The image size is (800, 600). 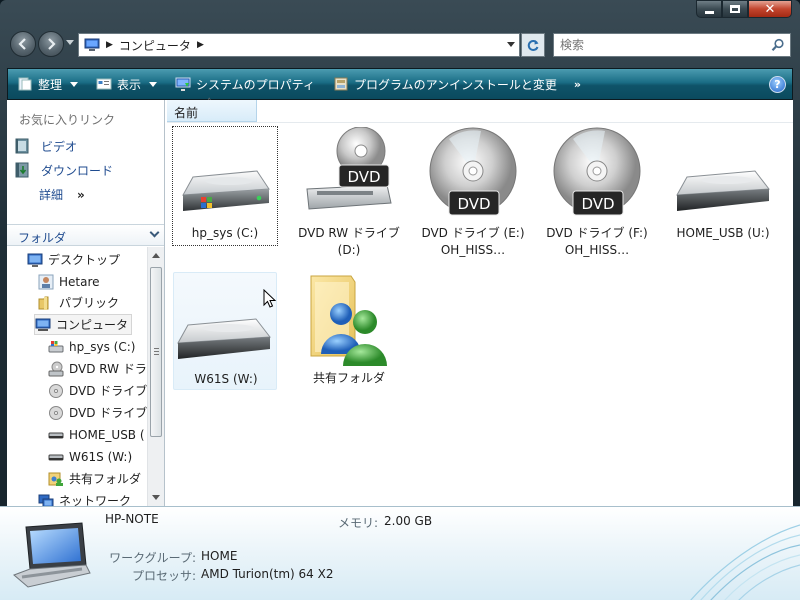 I want to click on user-folder-icon, so click(x=46, y=281).